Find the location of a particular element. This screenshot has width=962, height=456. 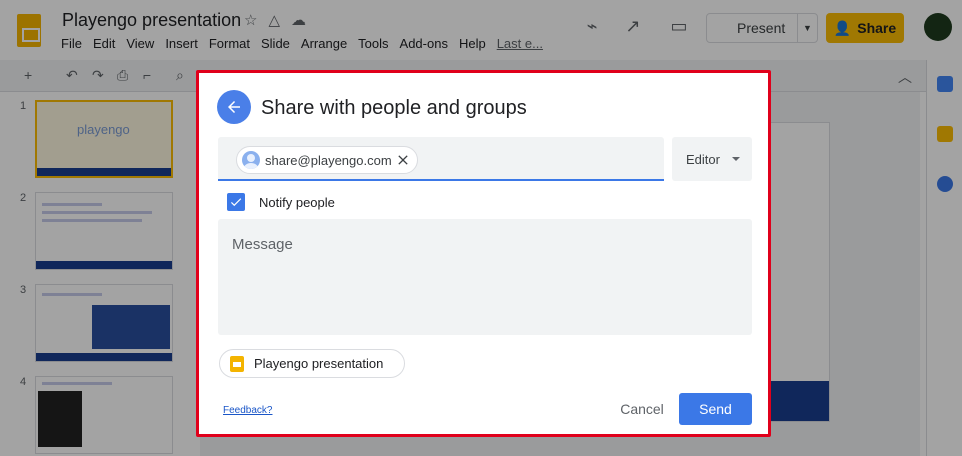

cancel-button: Cancel is located at coordinates (642, 409).